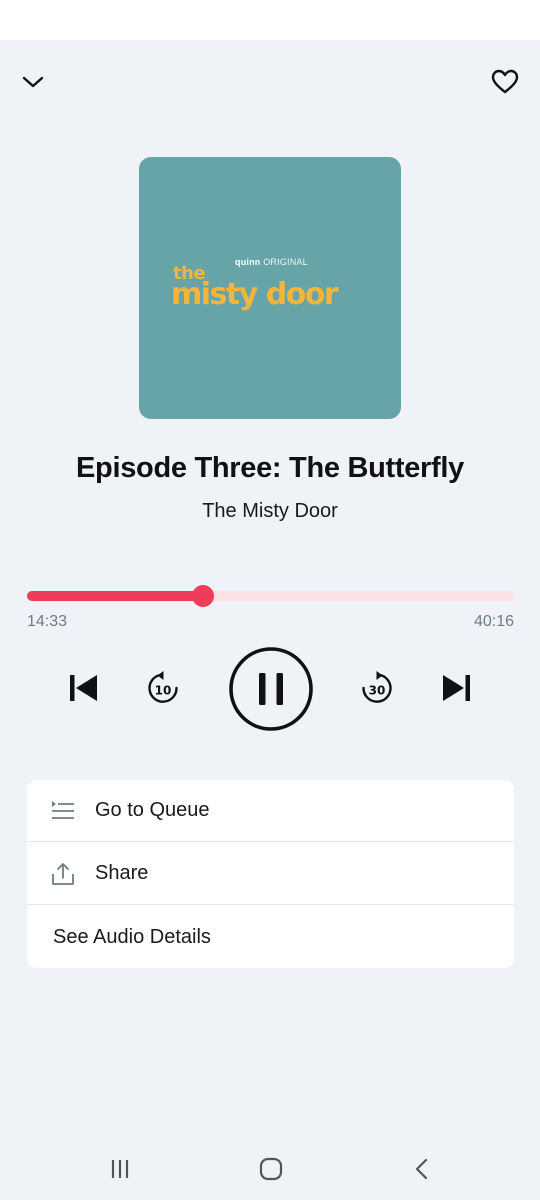  Describe the element at coordinates (203, 596) in the screenshot. I see `progress-handle` at that location.